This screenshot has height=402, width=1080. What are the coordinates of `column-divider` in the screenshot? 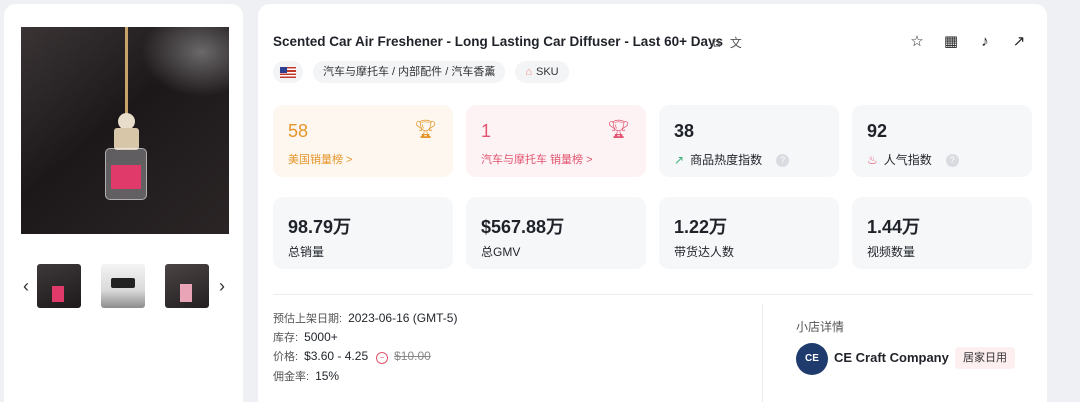 It's located at (762, 353).